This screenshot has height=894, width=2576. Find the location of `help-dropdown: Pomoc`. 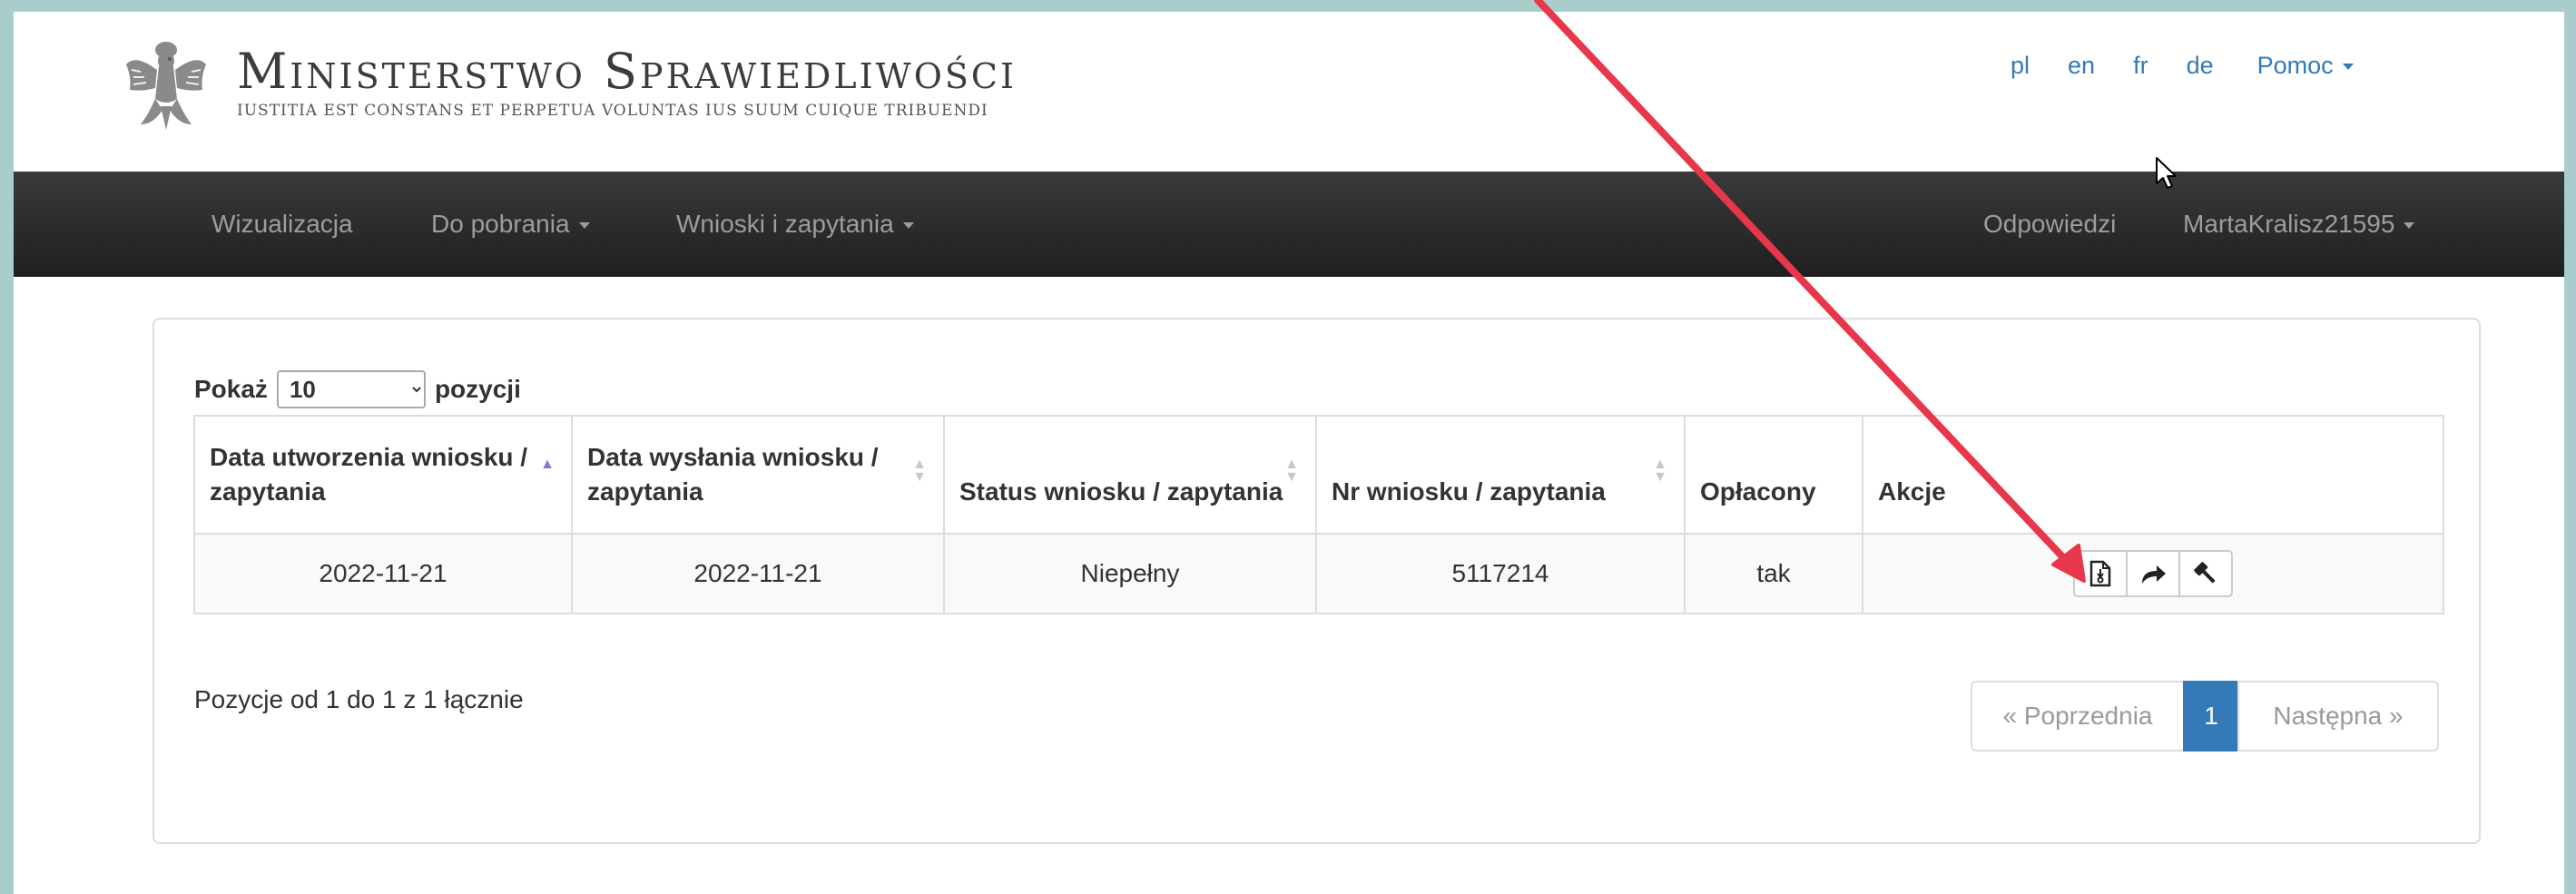

help-dropdown: Pomoc is located at coordinates (2305, 66).